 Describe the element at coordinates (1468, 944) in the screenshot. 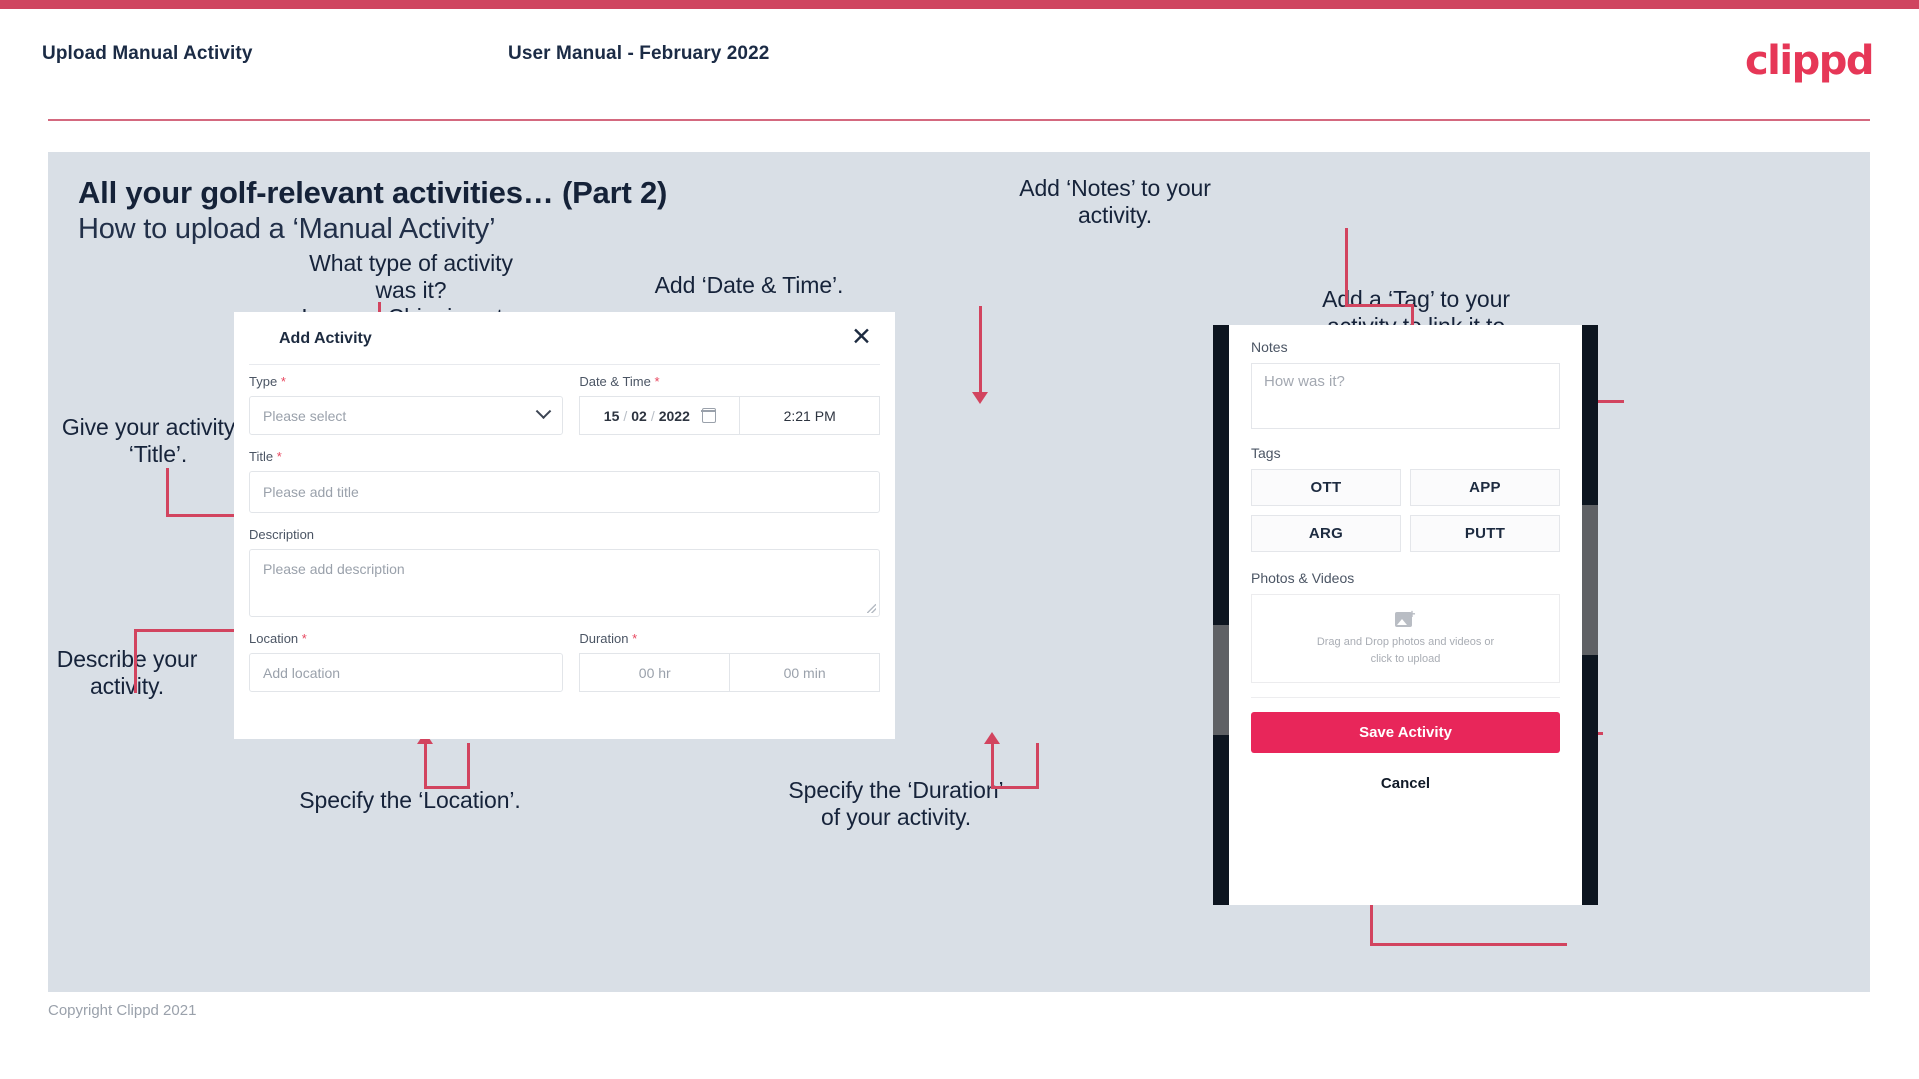

I see `connector-save-h` at that location.